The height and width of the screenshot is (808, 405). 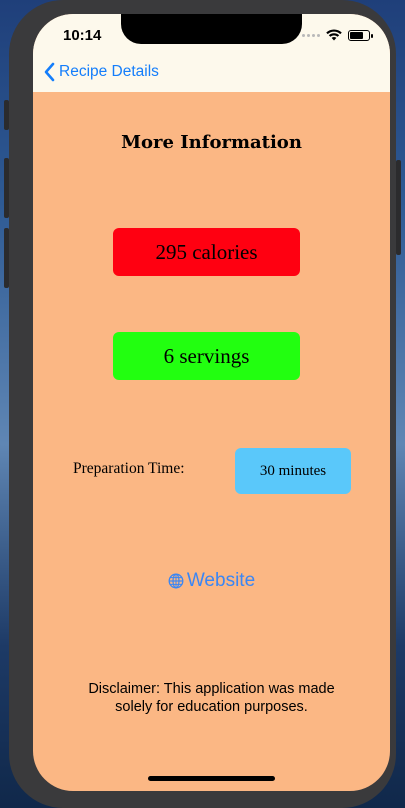 I want to click on home-indicator, so click(x=211, y=778).